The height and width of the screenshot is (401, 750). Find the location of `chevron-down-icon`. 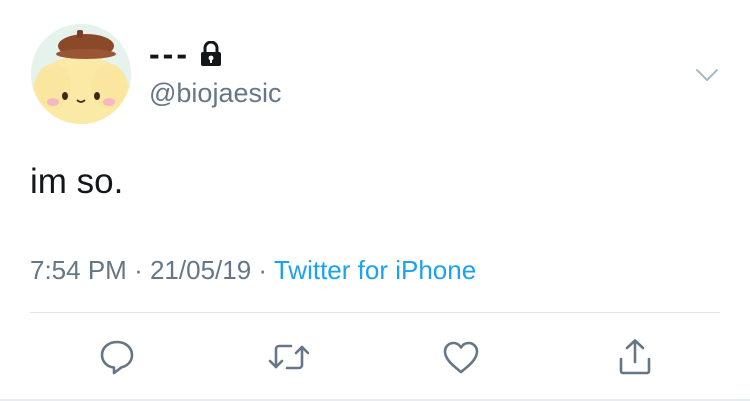

chevron-down-icon is located at coordinates (707, 75).